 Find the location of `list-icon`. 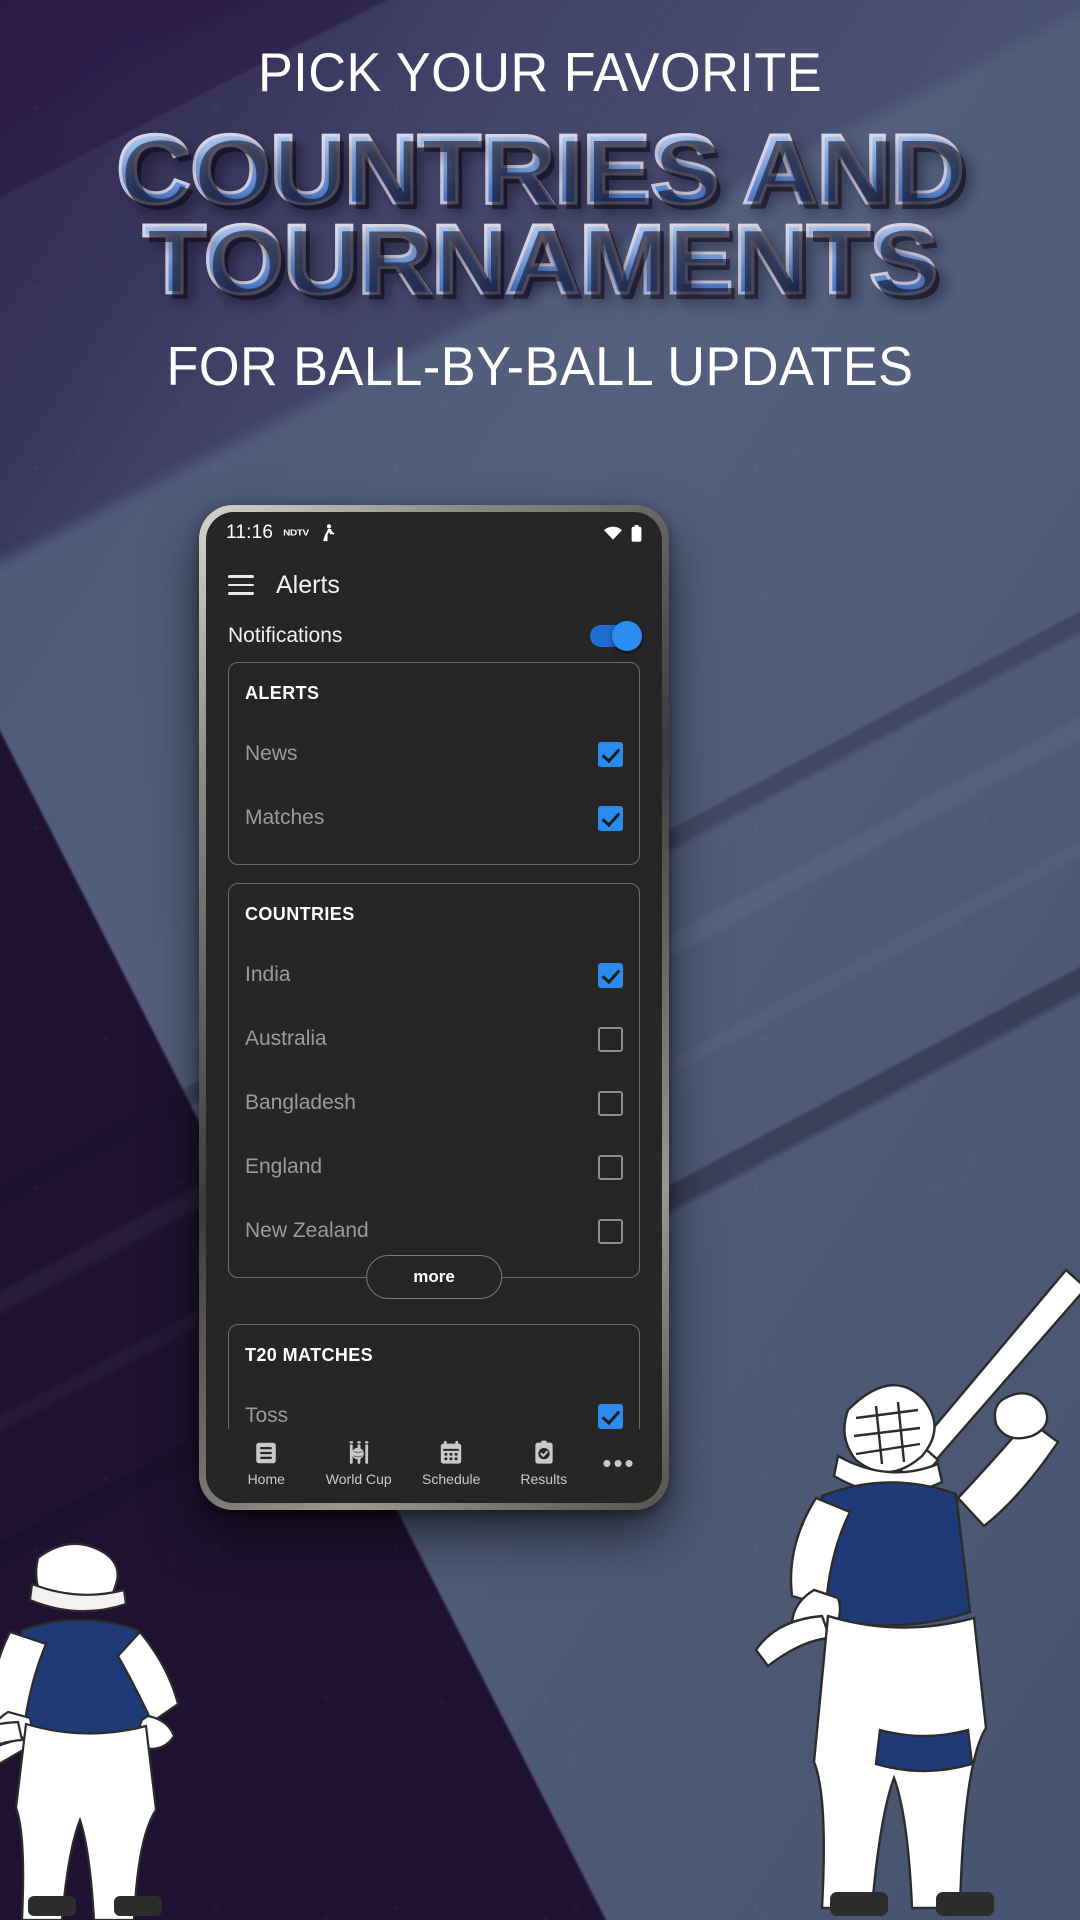

list-icon is located at coordinates (266, 1452).